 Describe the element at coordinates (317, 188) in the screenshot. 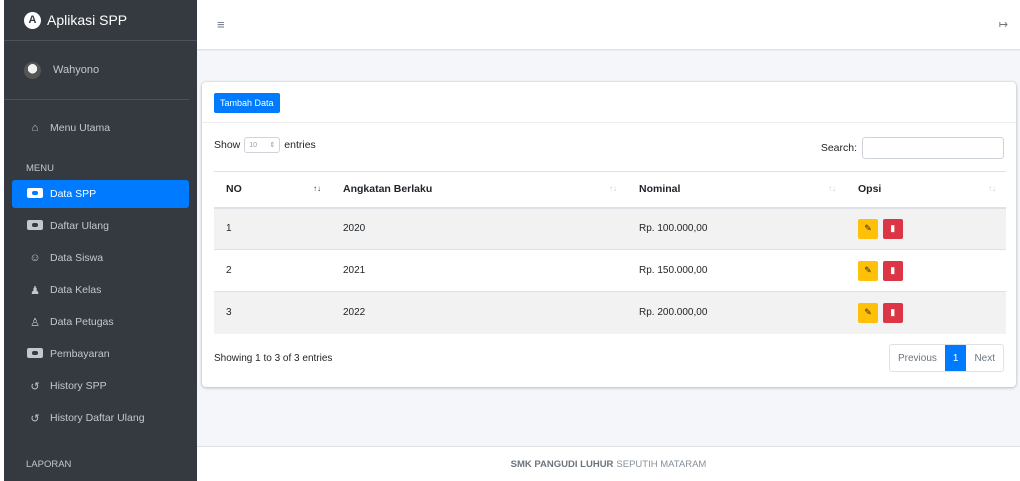

I see `sort-asc-icon: ↑↓` at that location.